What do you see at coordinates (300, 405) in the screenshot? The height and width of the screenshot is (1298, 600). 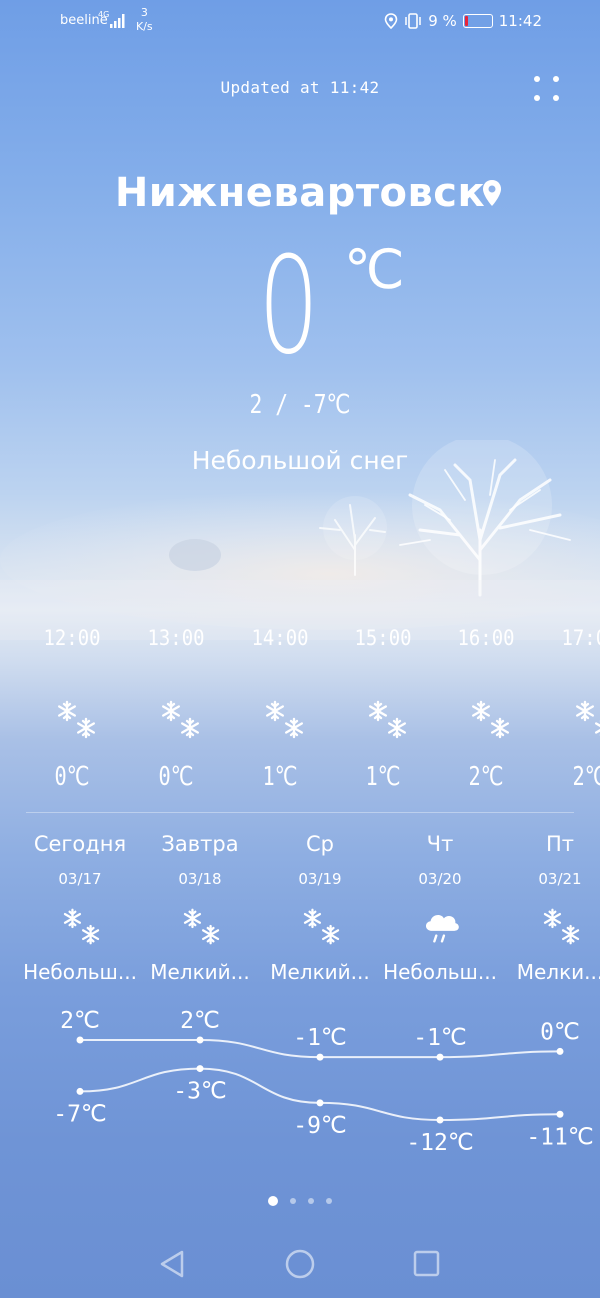 I see `today-high-low: 2 / -7℃` at bounding box center [300, 405].